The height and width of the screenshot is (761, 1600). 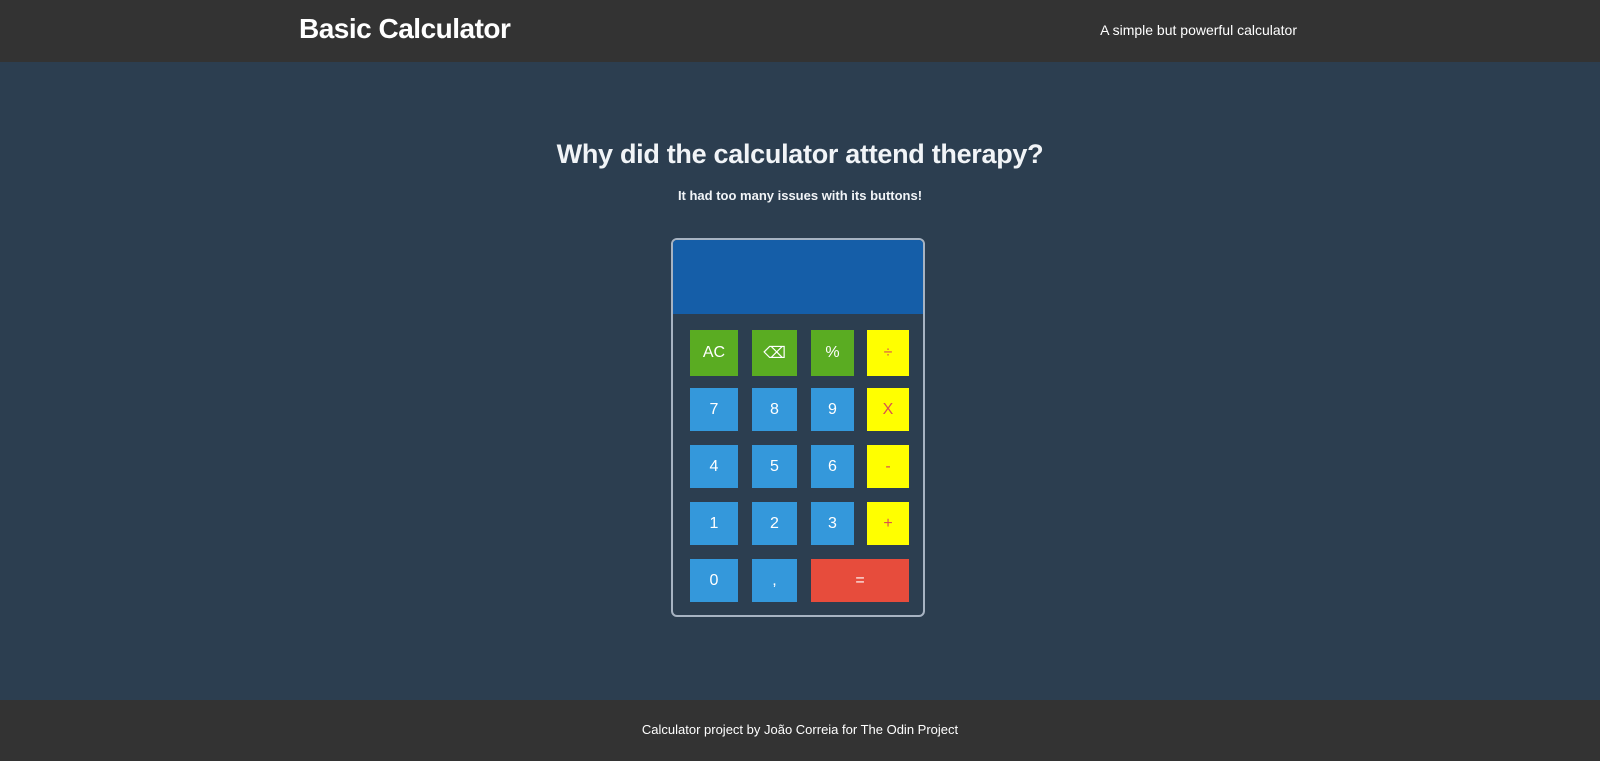 I want to click on joke-answer: It had too many issues with its buttons!, so click(x=800, y=195).